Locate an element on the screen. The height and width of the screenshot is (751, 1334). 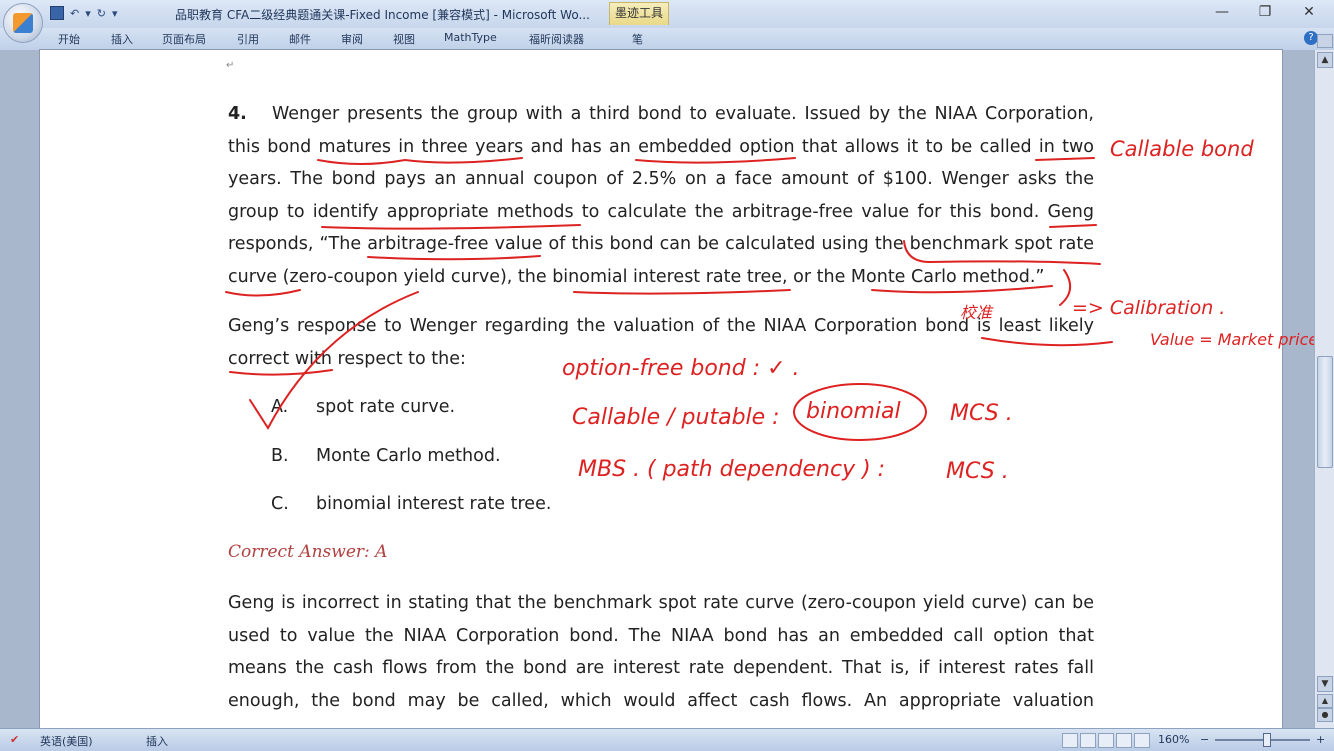
tab-review: 审阅 is located at coordinates (352, 39).